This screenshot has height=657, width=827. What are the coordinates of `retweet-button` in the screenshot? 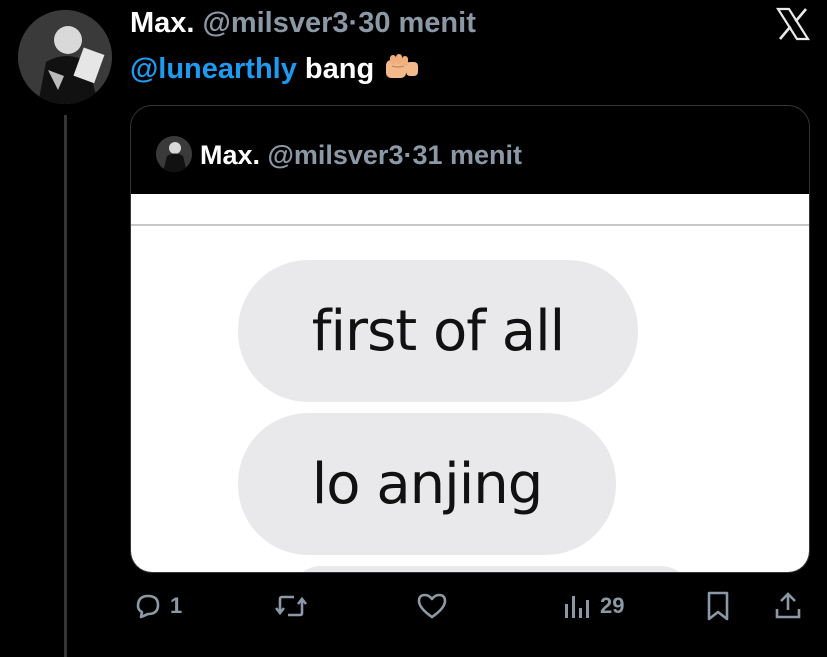 It's located at (294, 606).